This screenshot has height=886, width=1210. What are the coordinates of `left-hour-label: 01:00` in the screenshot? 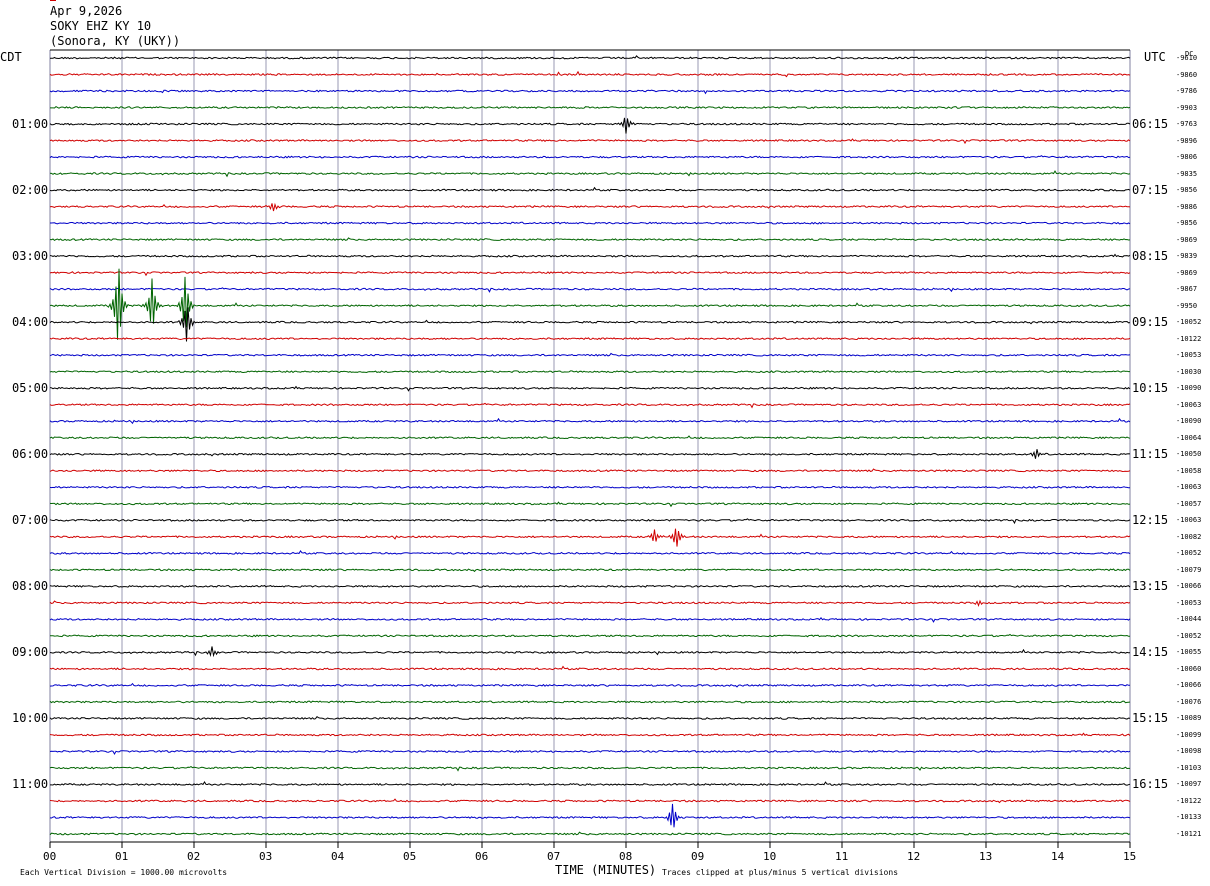 It's located at (30, 124).